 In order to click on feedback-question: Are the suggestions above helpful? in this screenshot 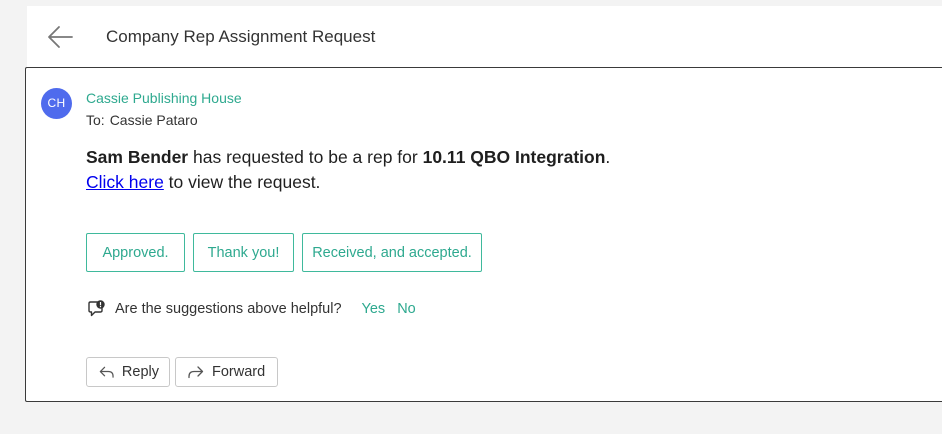, I will do `click(228, 309)`.